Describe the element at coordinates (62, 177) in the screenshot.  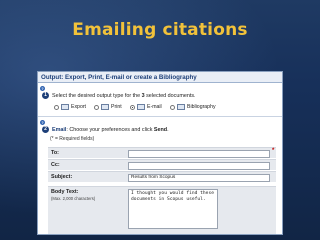
I see `subject-label: Subject:` at that location.